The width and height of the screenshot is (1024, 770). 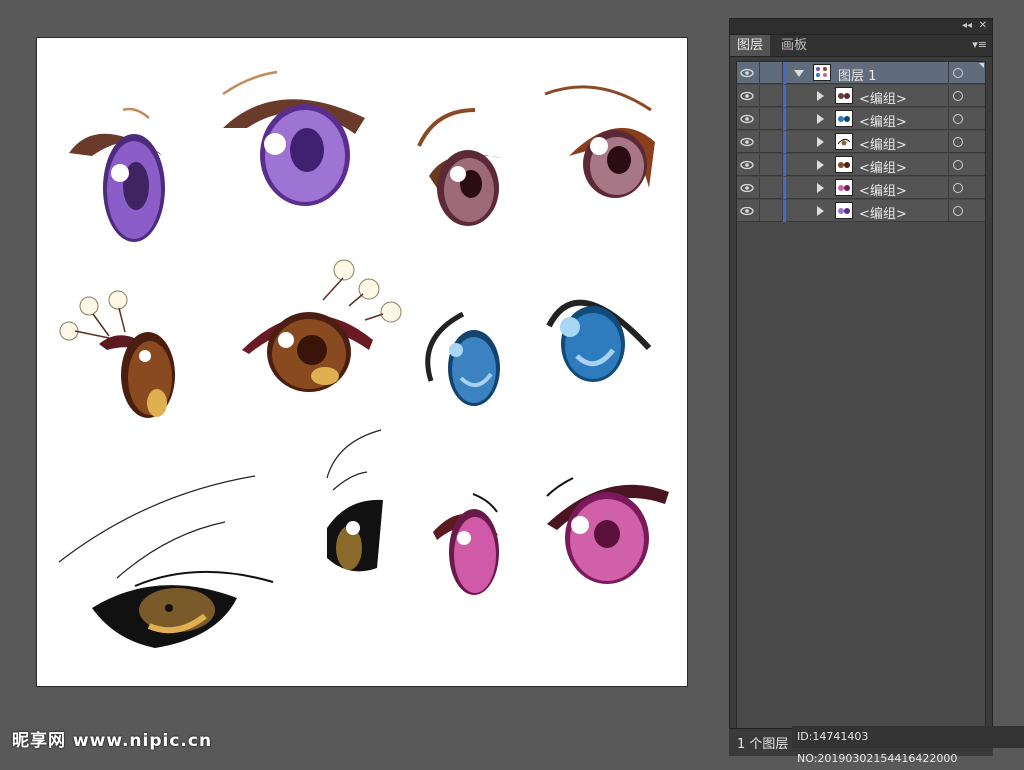 What do you see at coordinates (981, 65) in the screenshot?
I see `selection-corner-icon` at bounding box center [981, 65].